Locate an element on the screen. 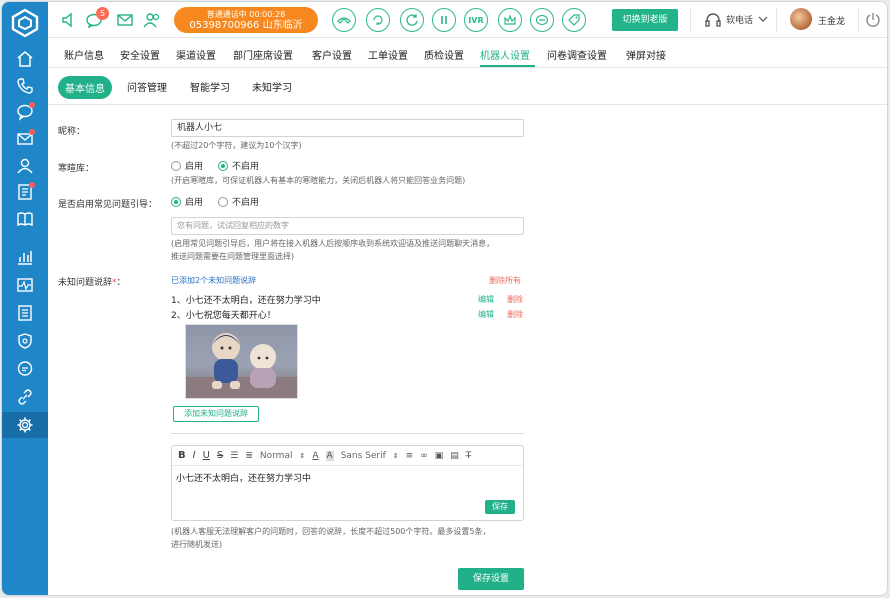 The height and width of the screenshot is (598, 890). chitchat-hint: (开启寒暄库，可保证机器人有基本的寒暄能力，关闭后机器人将只能回答业务问题) is located at coordinates (318, 180).